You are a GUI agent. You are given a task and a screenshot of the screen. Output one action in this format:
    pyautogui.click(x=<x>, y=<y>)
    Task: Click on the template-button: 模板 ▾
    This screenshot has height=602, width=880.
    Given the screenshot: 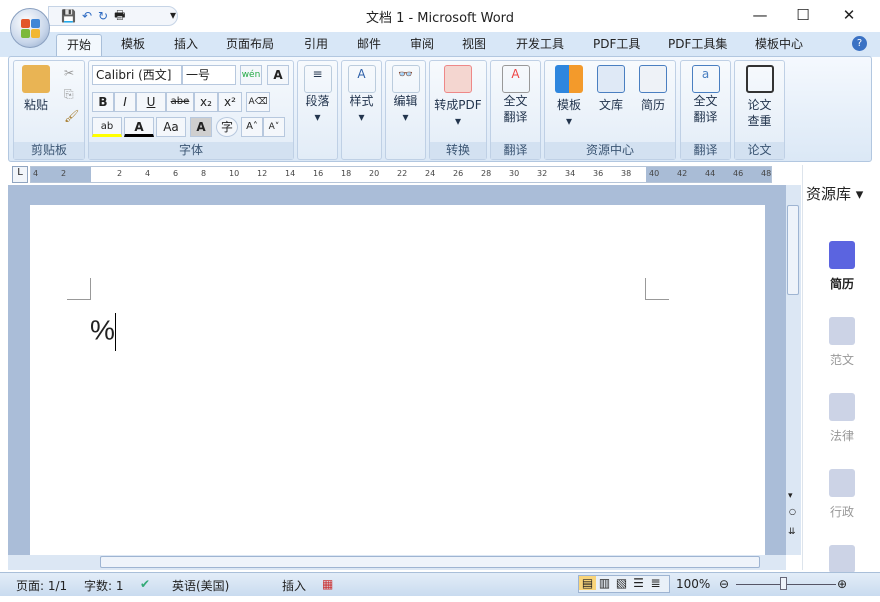 What is the action you would take?
    pyautogui.click(x=569, y=97)
    